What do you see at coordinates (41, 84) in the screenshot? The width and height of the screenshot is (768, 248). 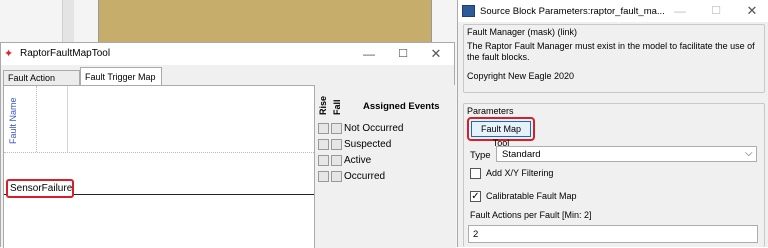 I see `tab-fault-action-map: Fault Action Map` at bounding box center [41, 84].